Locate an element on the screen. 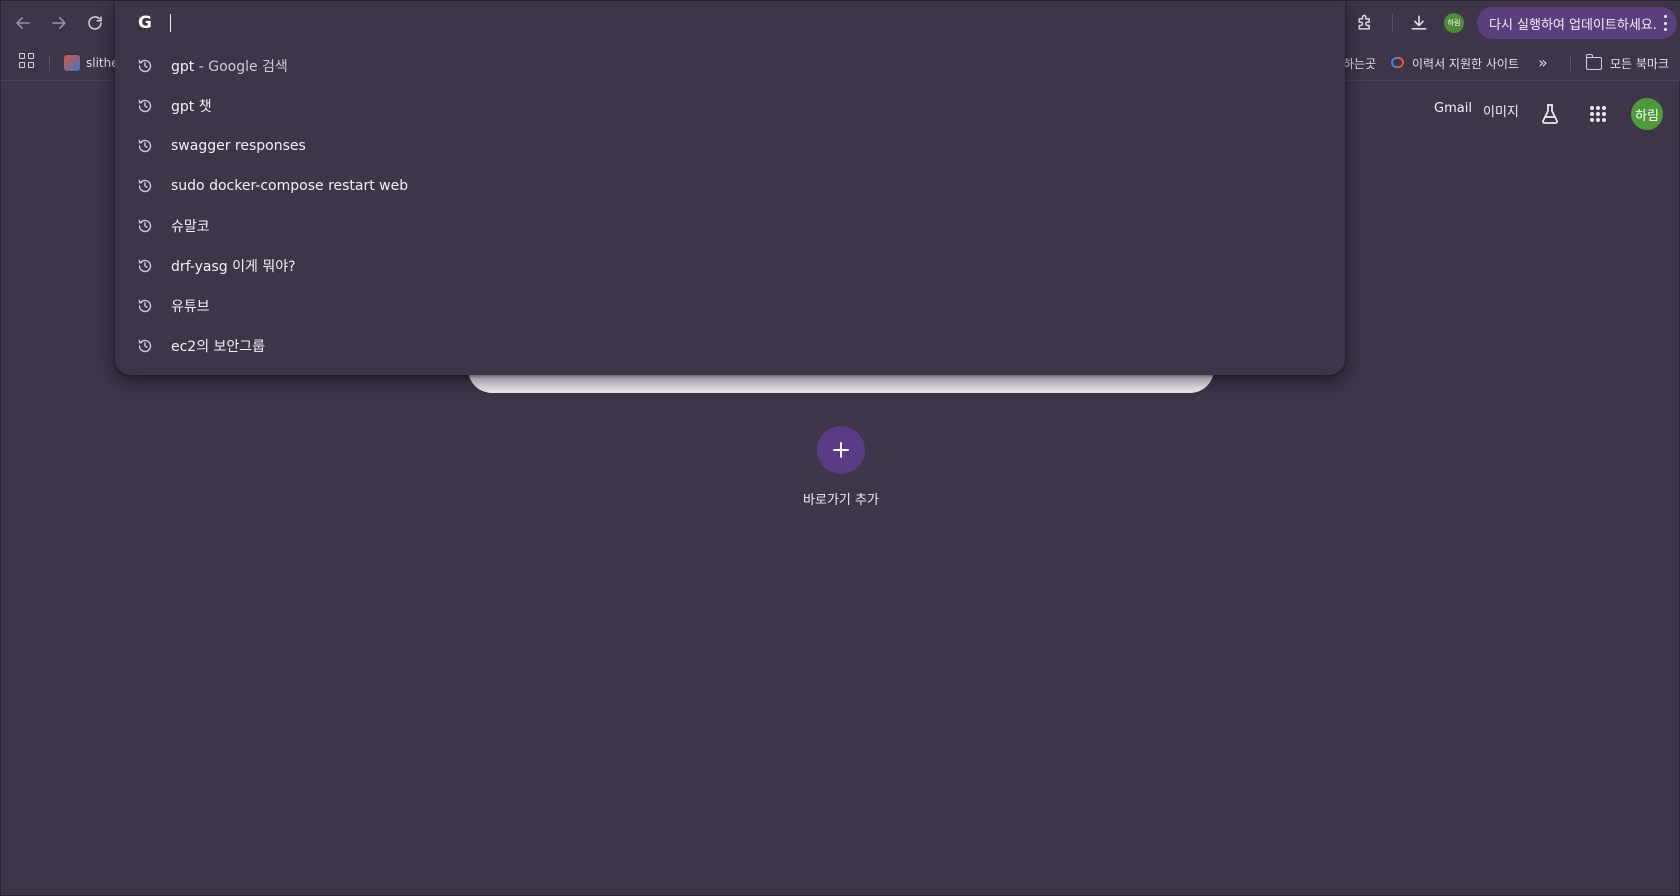 This screenshot has height=896, width=1680. folder-icon is located at coordinates (1593, 61).